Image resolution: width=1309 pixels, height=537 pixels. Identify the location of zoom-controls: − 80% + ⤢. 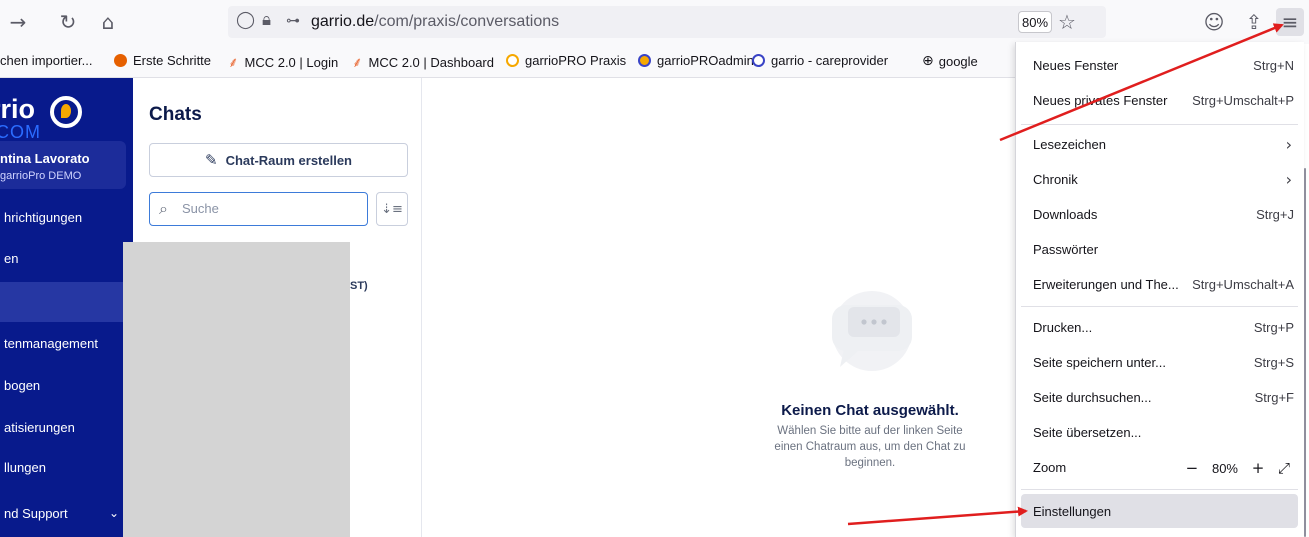
(1238, 468).